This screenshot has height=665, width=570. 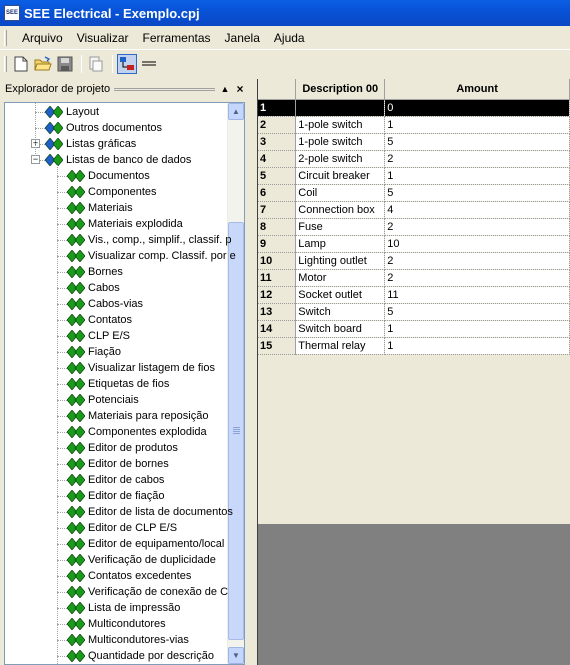 What do you see at coordinates (127, 64) in the screenshot?
I see `tree-view-button` at bounding box center [127, 64].